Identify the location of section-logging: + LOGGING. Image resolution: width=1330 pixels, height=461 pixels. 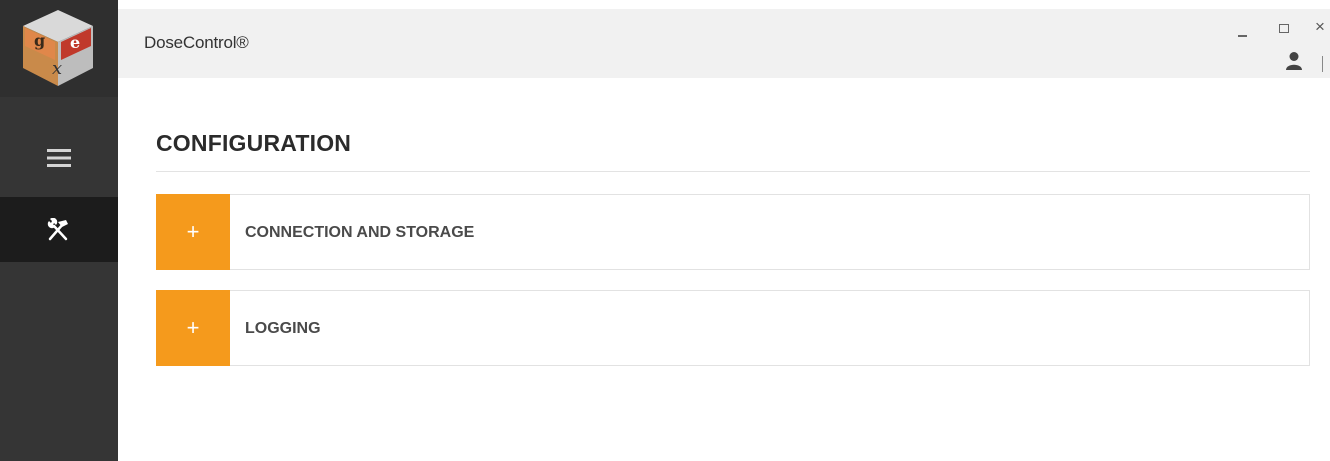
(733, 328).